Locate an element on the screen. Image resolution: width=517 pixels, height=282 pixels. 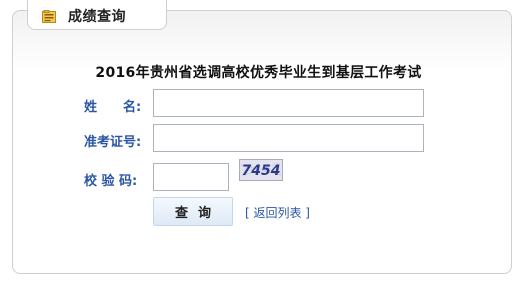
query-button: 查询 is located at coordinates (193, 211).